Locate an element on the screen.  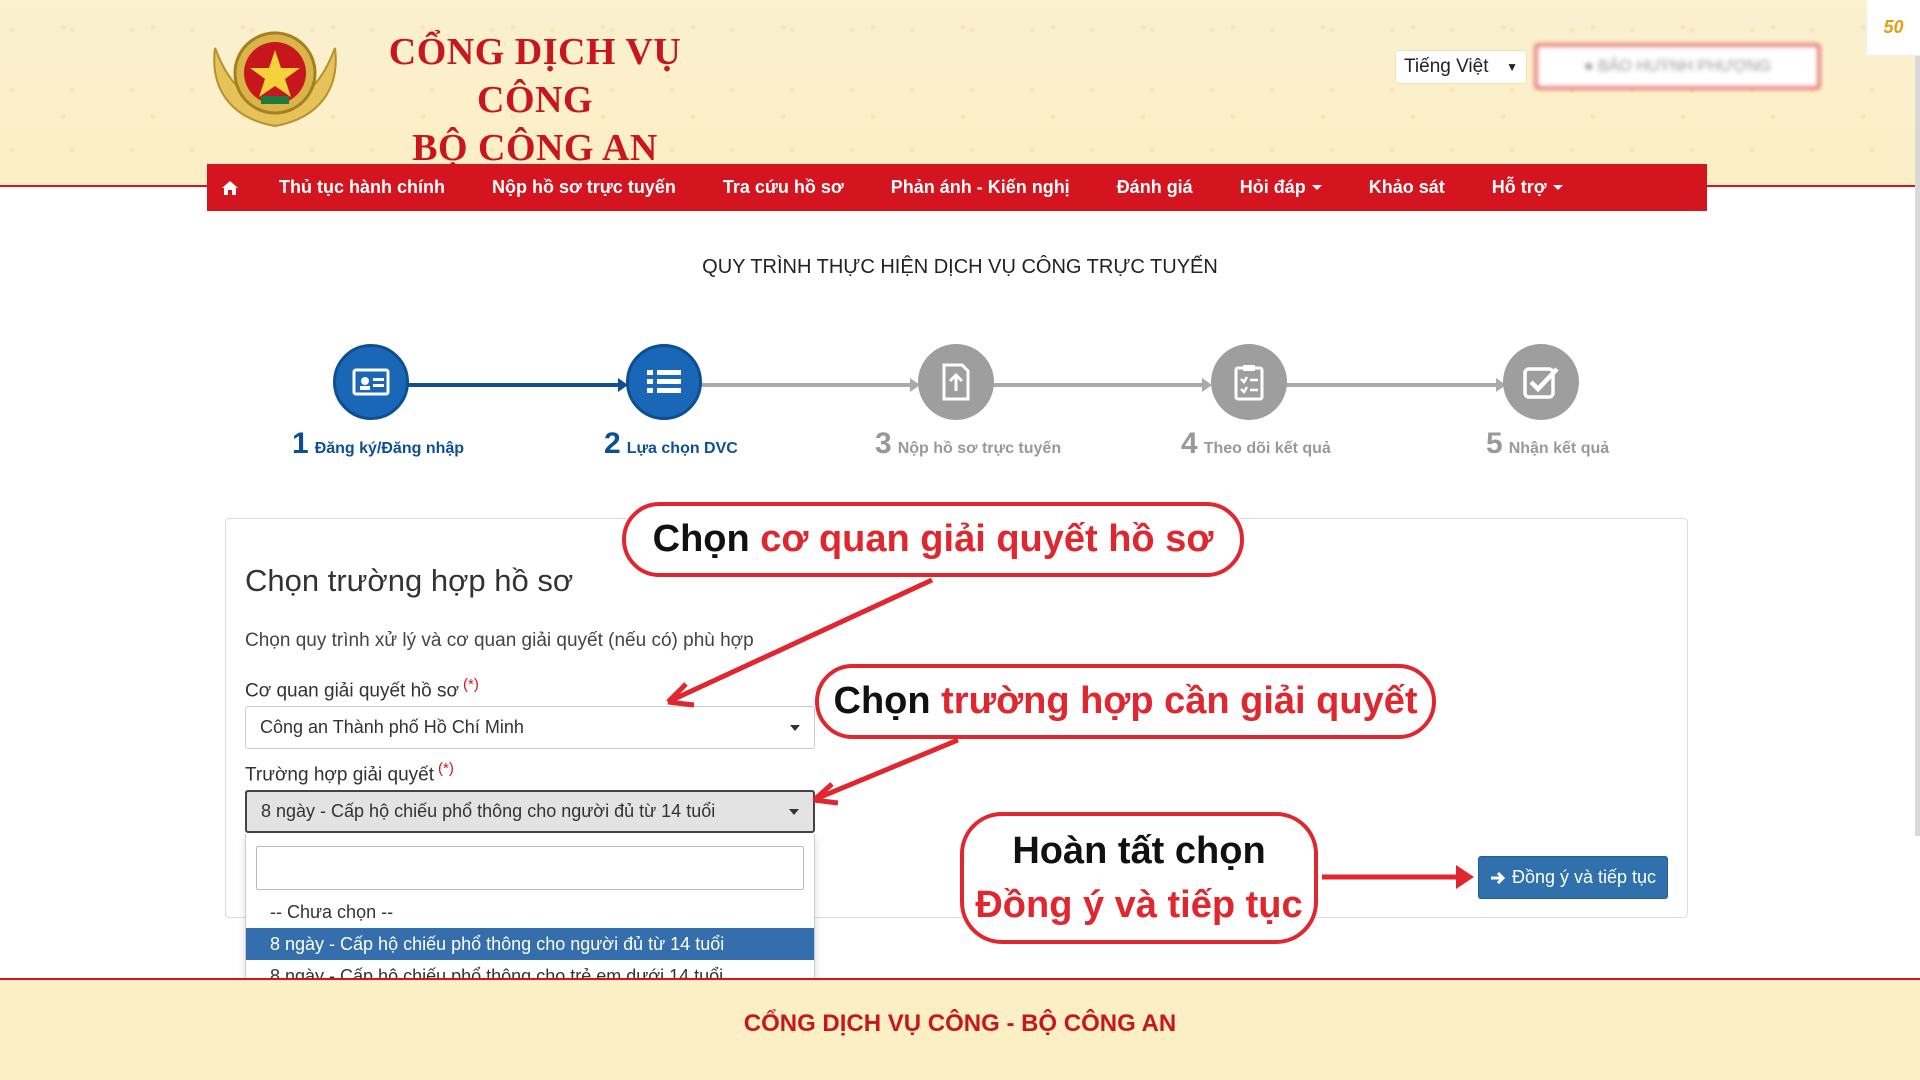
step-5-label: 5 Nhận kết quả is located at coordinates (1547, 444).